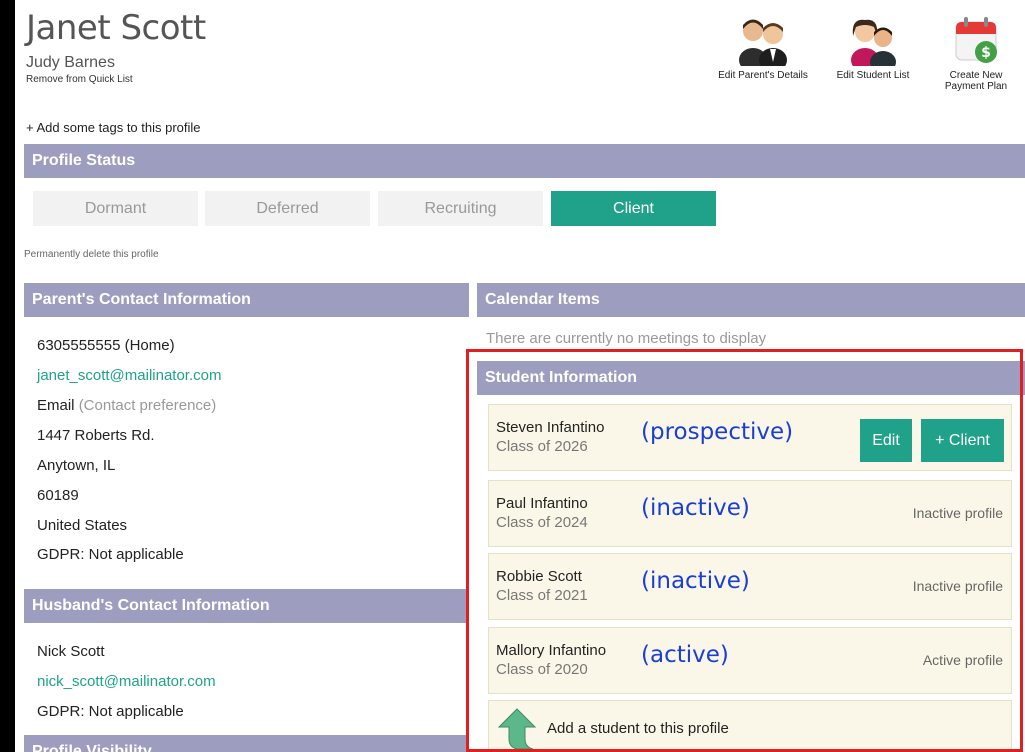 The height and width of the screenshot is (752, 1025). What do you see at coordinates (116, 28) in the screenshot?
I see `profile-name: Janet Scott` at bounding box center [116, 28].